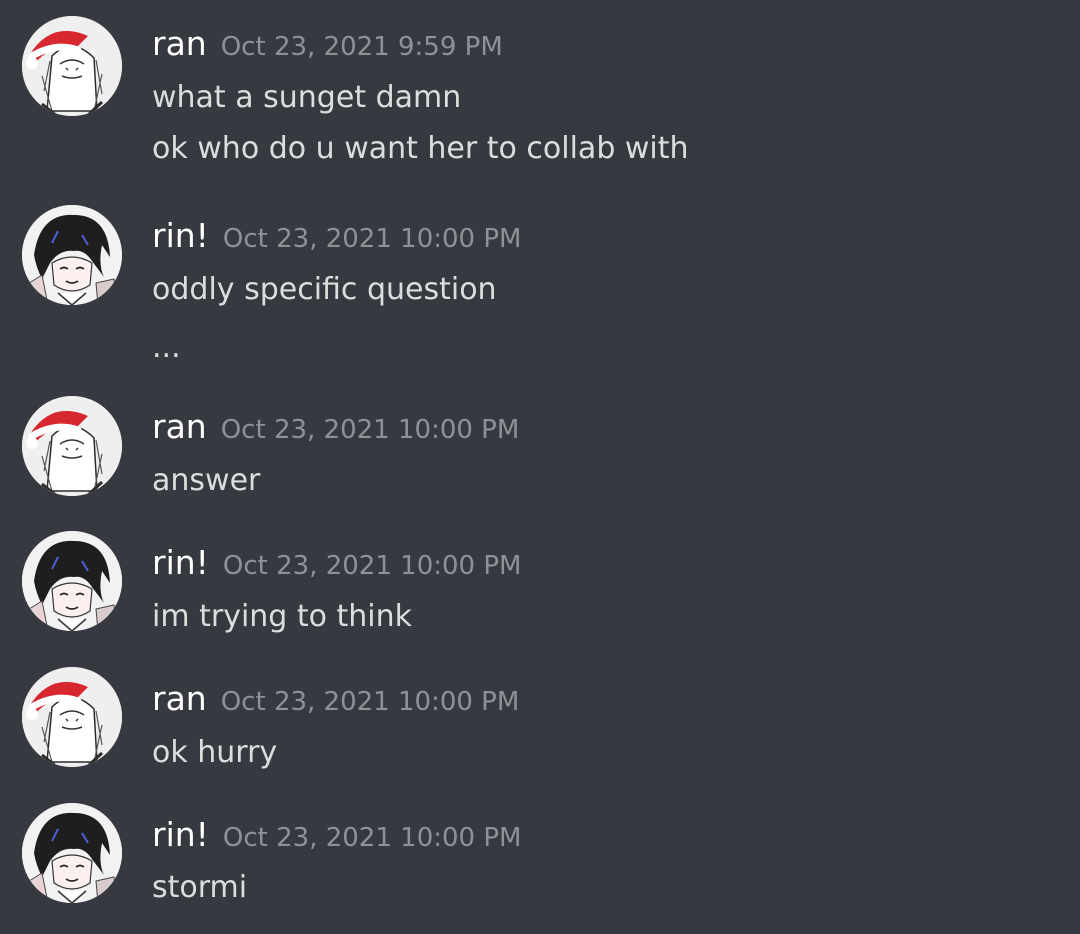 This screenshot has height=934, width=1080. I want to click on timestamp: Oct 23, 2021 9:59 PM, so click(361, 47).